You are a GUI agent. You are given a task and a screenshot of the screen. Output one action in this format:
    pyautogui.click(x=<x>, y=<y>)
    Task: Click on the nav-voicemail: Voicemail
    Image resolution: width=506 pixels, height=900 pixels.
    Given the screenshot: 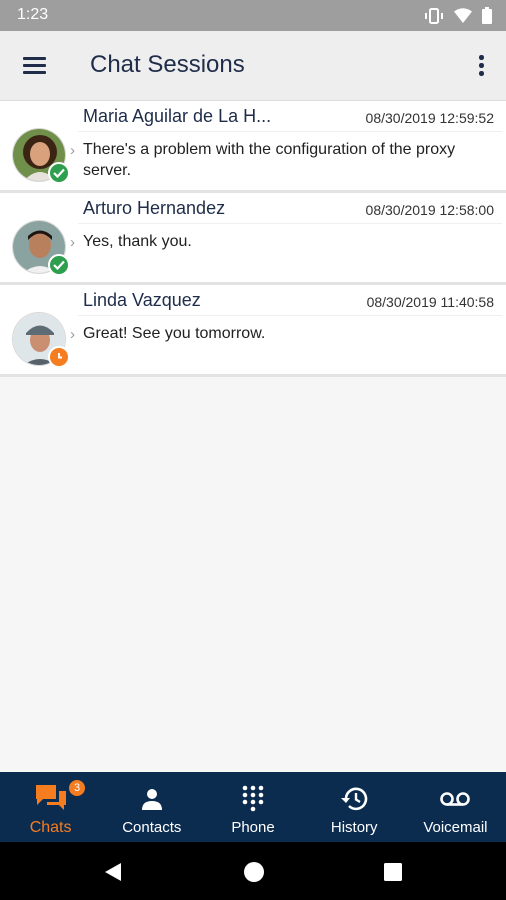 What is the action you would take?
    pyautogui.click(x=455, y=807)
    